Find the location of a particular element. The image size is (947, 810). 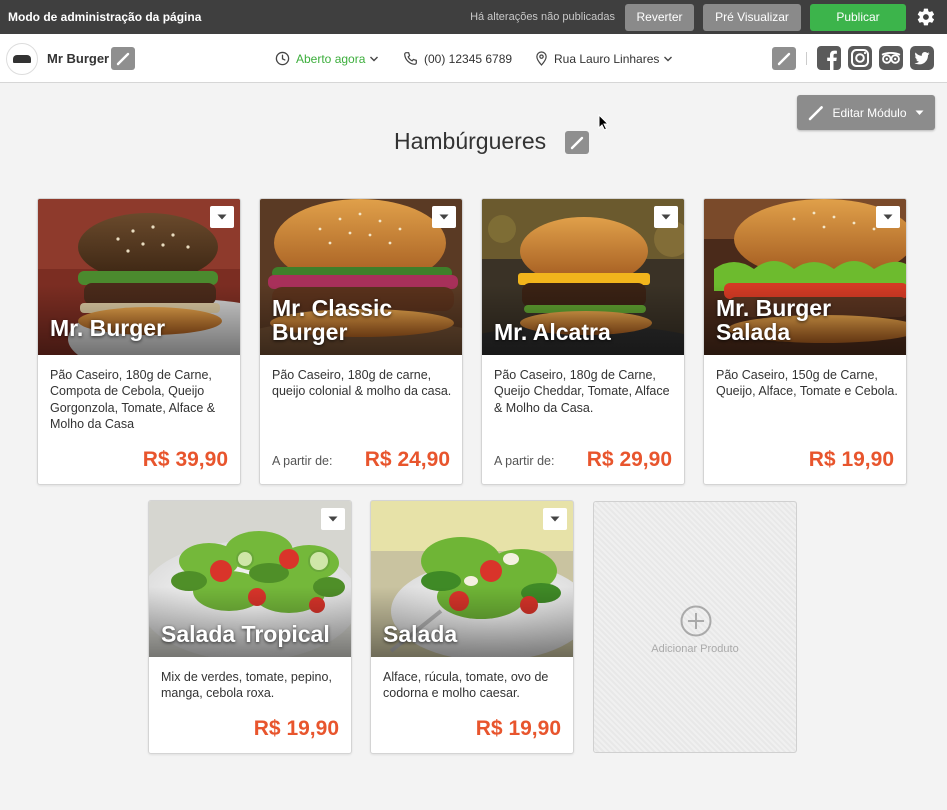

product-name: Salada Tropical is located at coordinates (245, 634).